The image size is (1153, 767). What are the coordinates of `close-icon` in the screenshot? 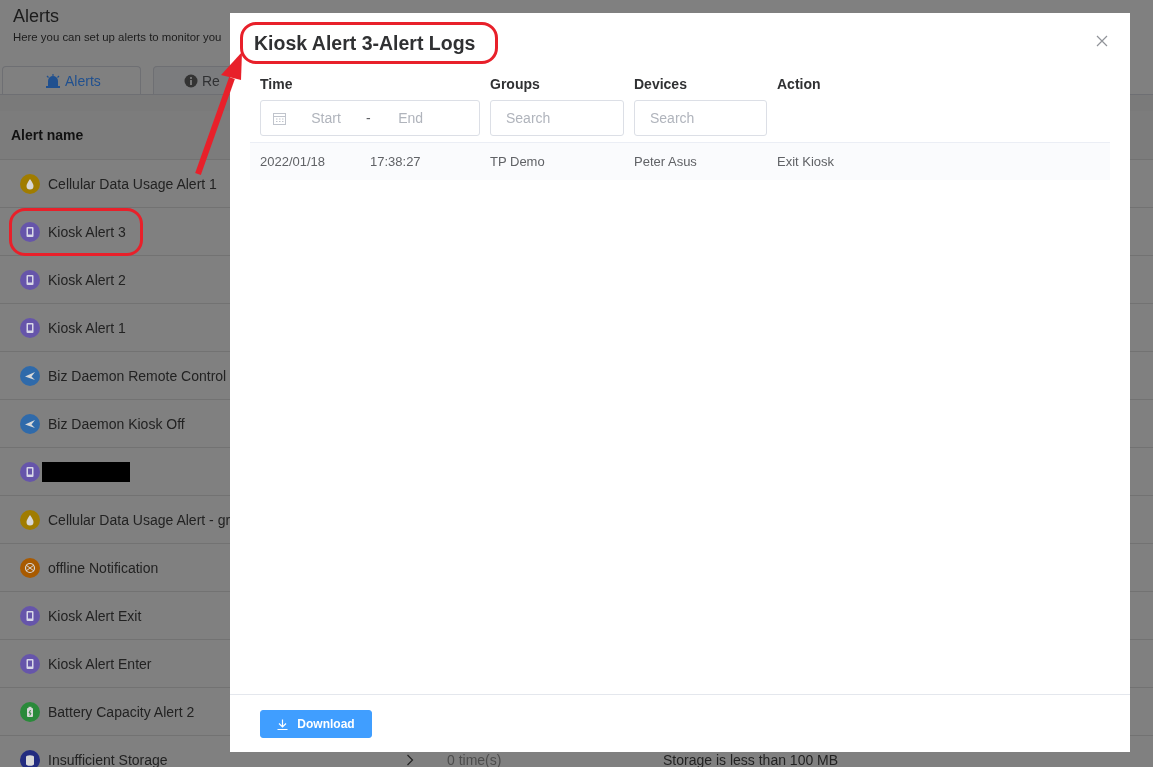 It's located at (1102, 41).